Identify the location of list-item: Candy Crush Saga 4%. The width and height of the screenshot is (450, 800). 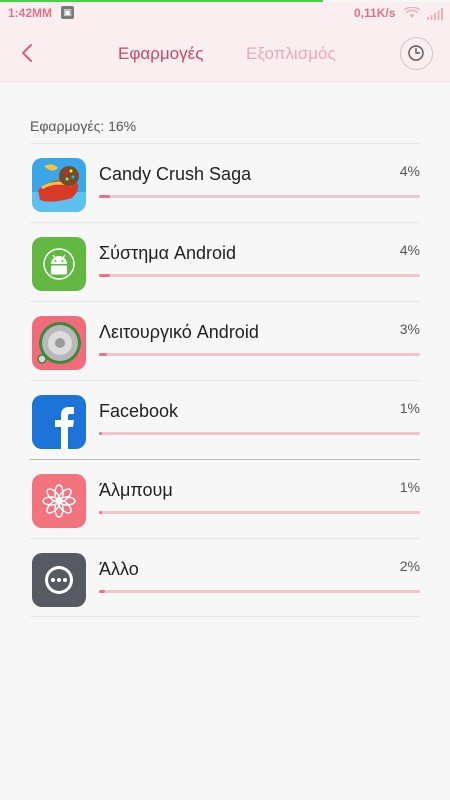
(225, 182).